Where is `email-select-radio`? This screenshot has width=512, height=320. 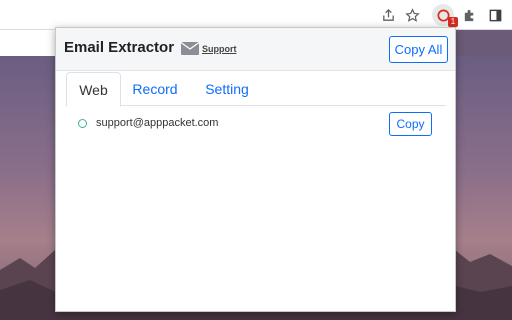
email-select-radio is located at coordinates (82, 123).